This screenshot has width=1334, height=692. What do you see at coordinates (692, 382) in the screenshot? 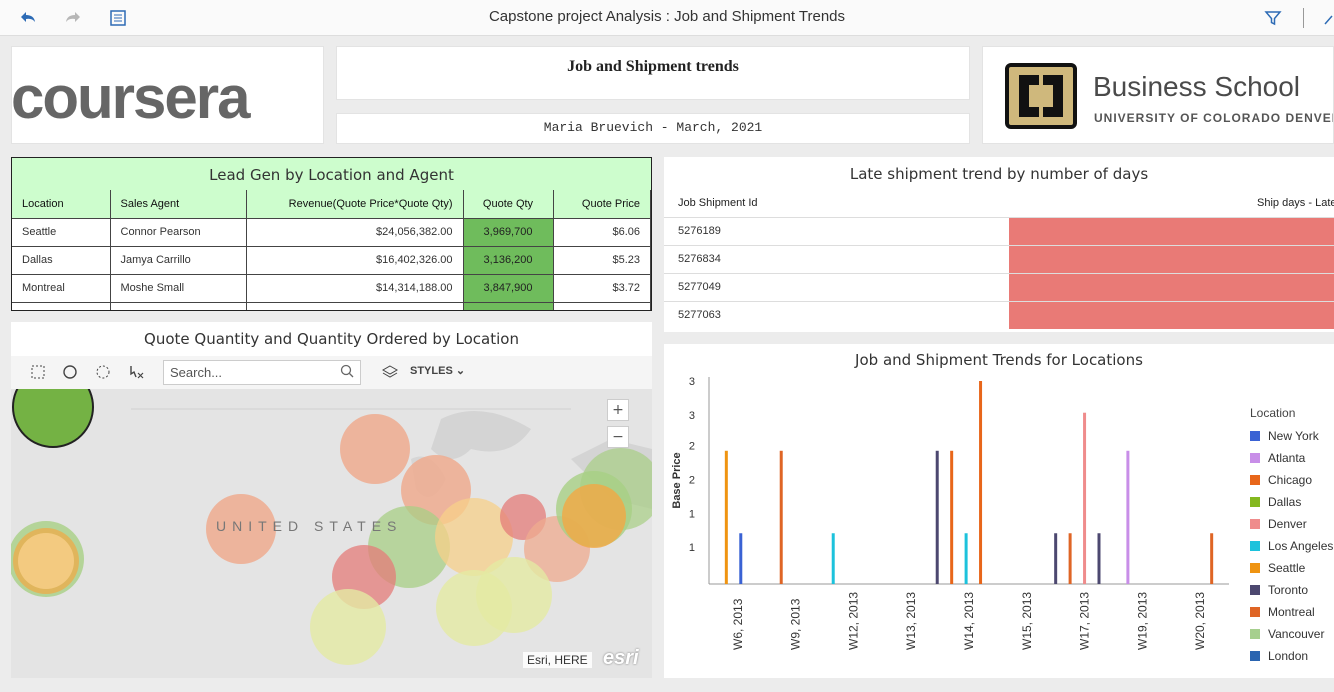
I see `y-tick-label: 3` at bounding box center [692, 382].